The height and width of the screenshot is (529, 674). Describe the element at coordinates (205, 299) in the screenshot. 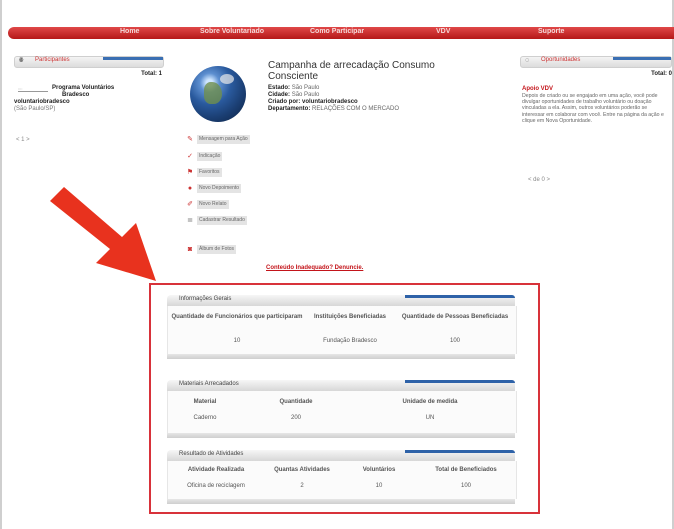

I see `general-info-title: Informações Gerais` at that location.